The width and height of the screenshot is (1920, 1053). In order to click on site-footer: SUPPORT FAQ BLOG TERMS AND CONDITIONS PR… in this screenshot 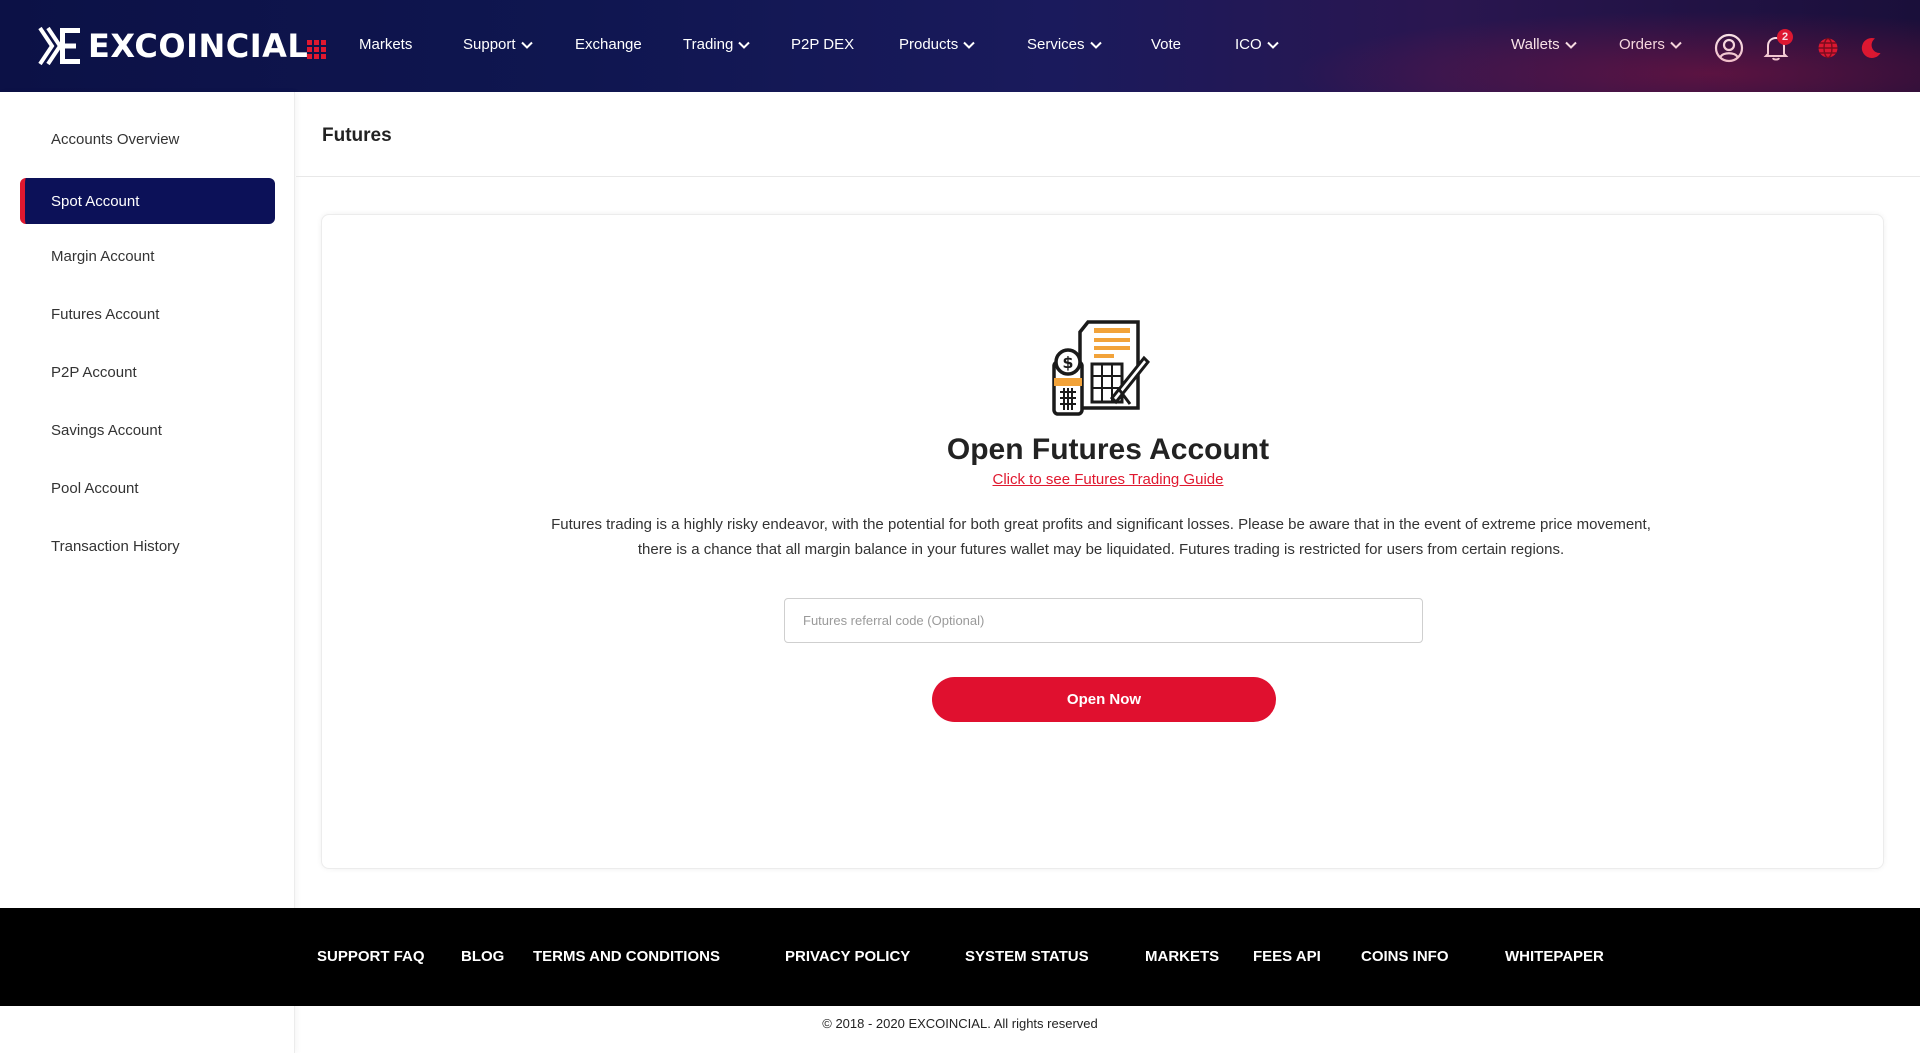, I will do `click(960, 957)`.